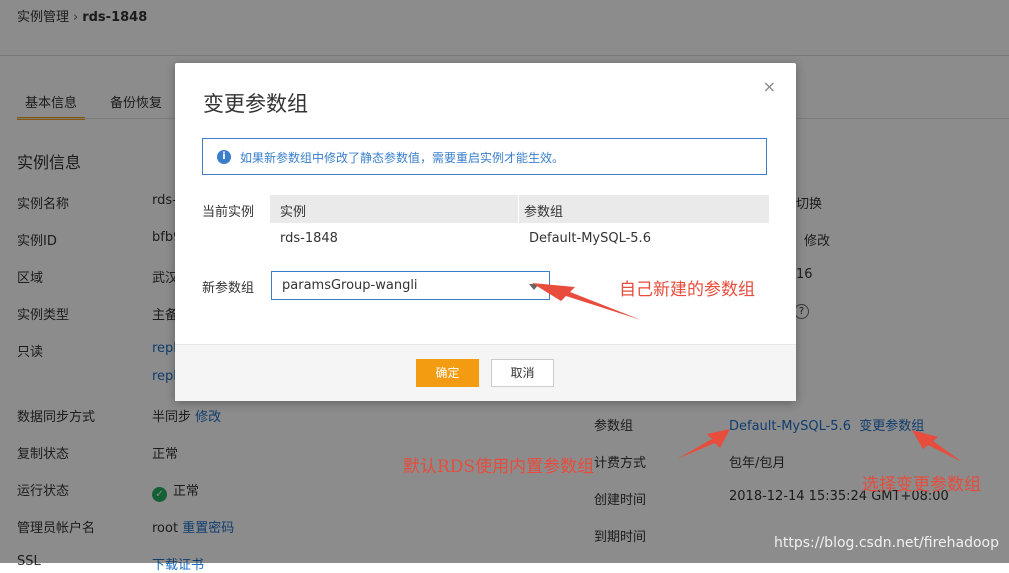 This screenshot has width=1009, height=573. What do you see at coordinates (499, 467) in the screenshot?
I see `annotation-default-group: 默认RDS使用内置参数组` at bounding box center [499, 467].